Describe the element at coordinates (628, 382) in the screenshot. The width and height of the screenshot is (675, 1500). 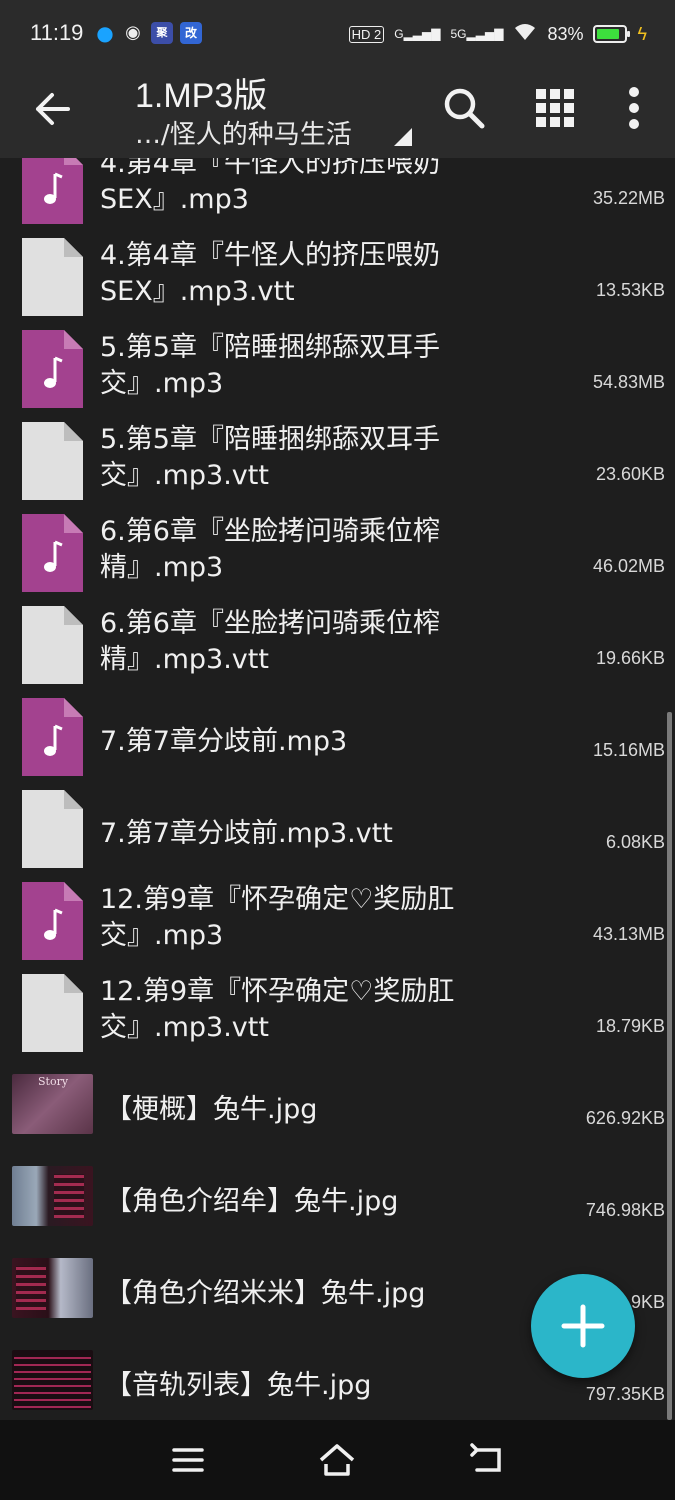
I see `file-size: 54.83MB` at that location.